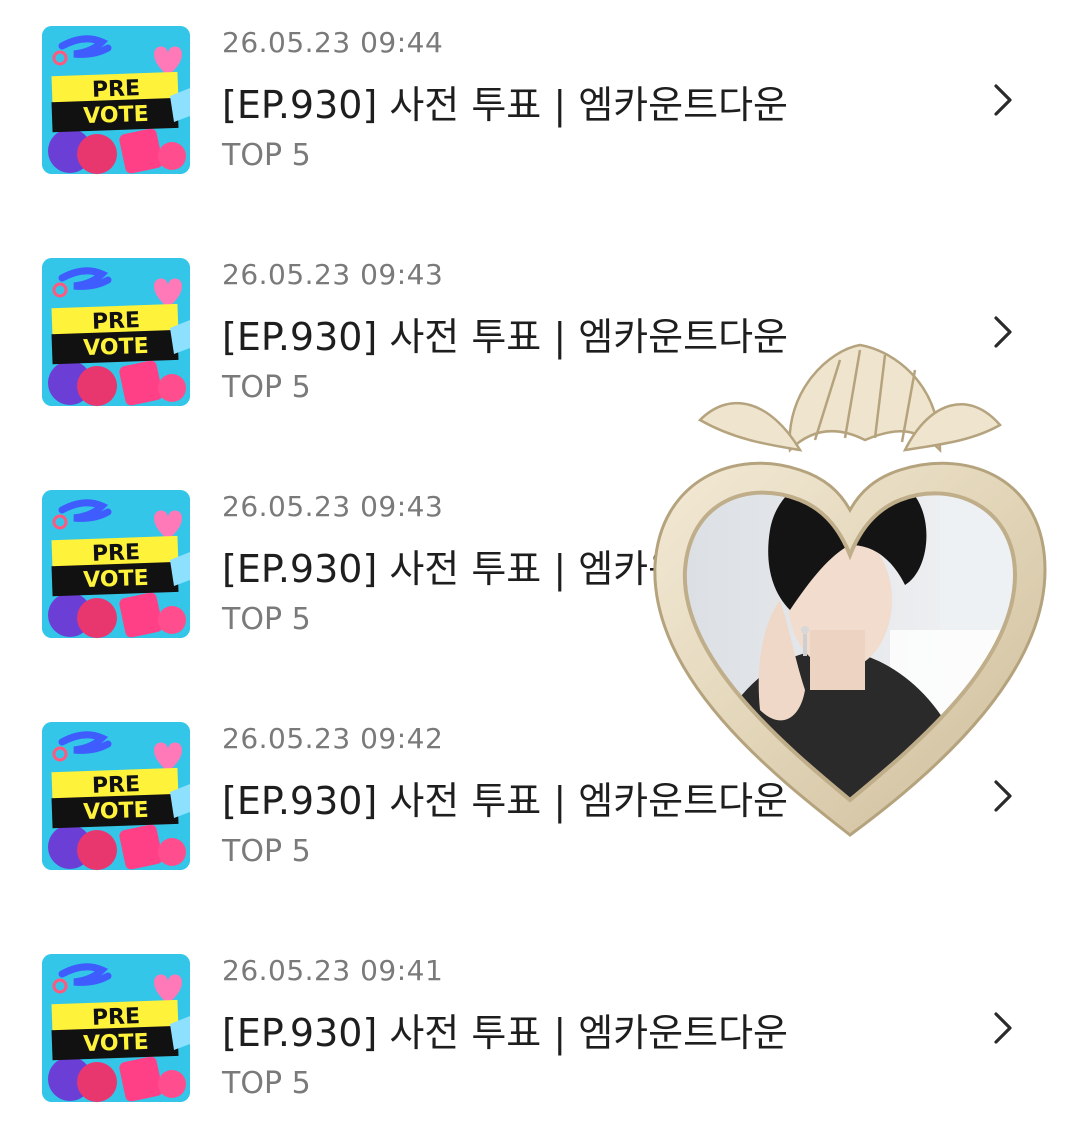 This screenshot has width=1080, height=1131. Describe the element at coordinates (333, 738) in the screenshot. I see `item-date: 26.05.23 09:42` at that location.